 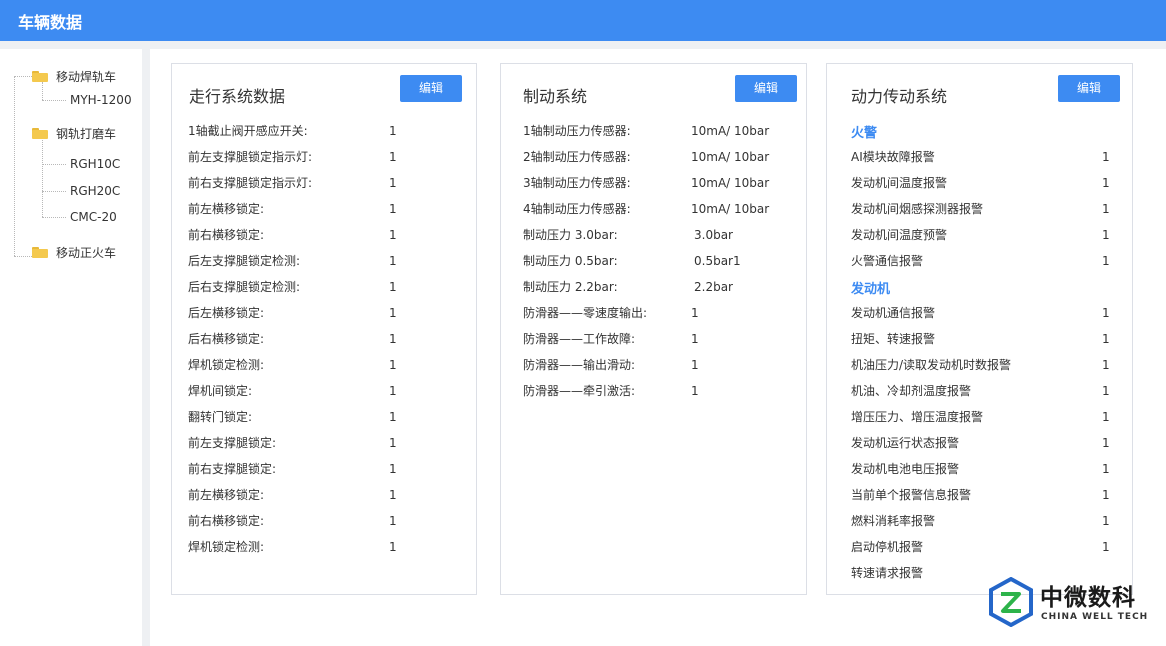 I want to click on data-row: 焊机锁定检测: 1, so click(x=328, y=547).